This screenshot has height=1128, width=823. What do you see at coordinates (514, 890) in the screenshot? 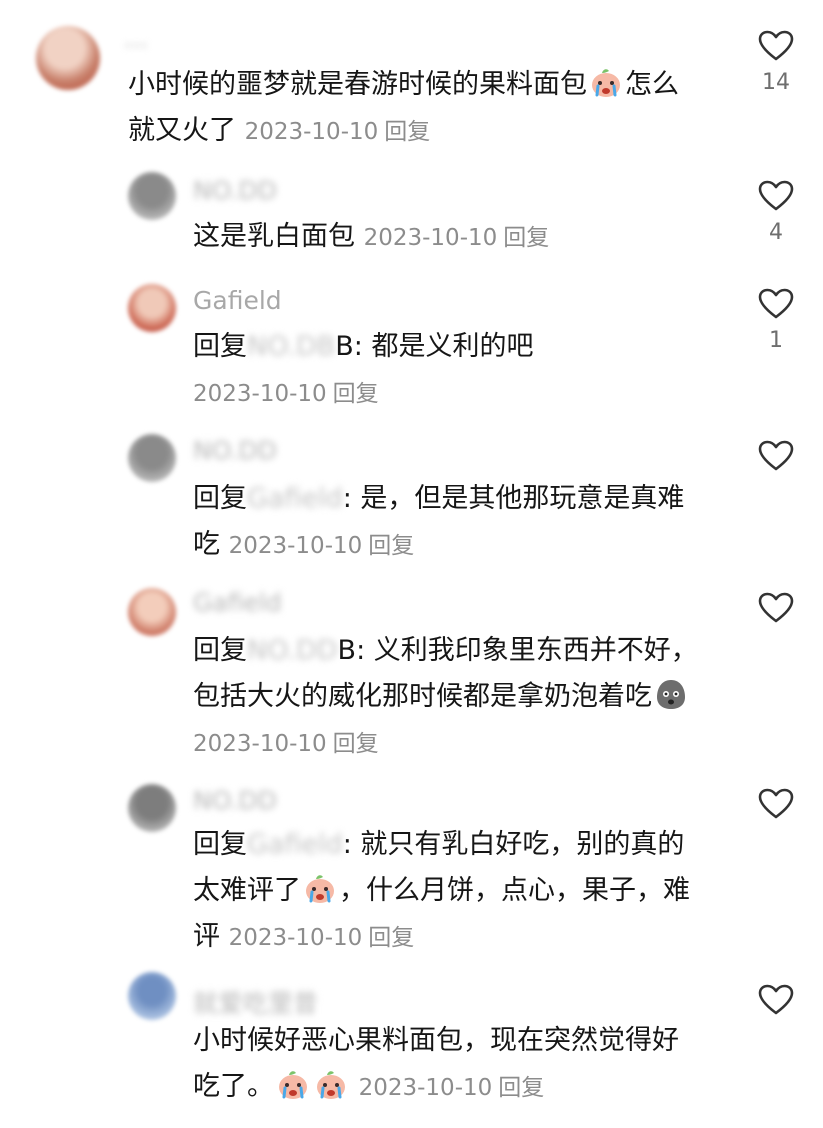
I see `comment-text-line: ，什么月饼，点心，果子，难` at bounding box center [514, 890].